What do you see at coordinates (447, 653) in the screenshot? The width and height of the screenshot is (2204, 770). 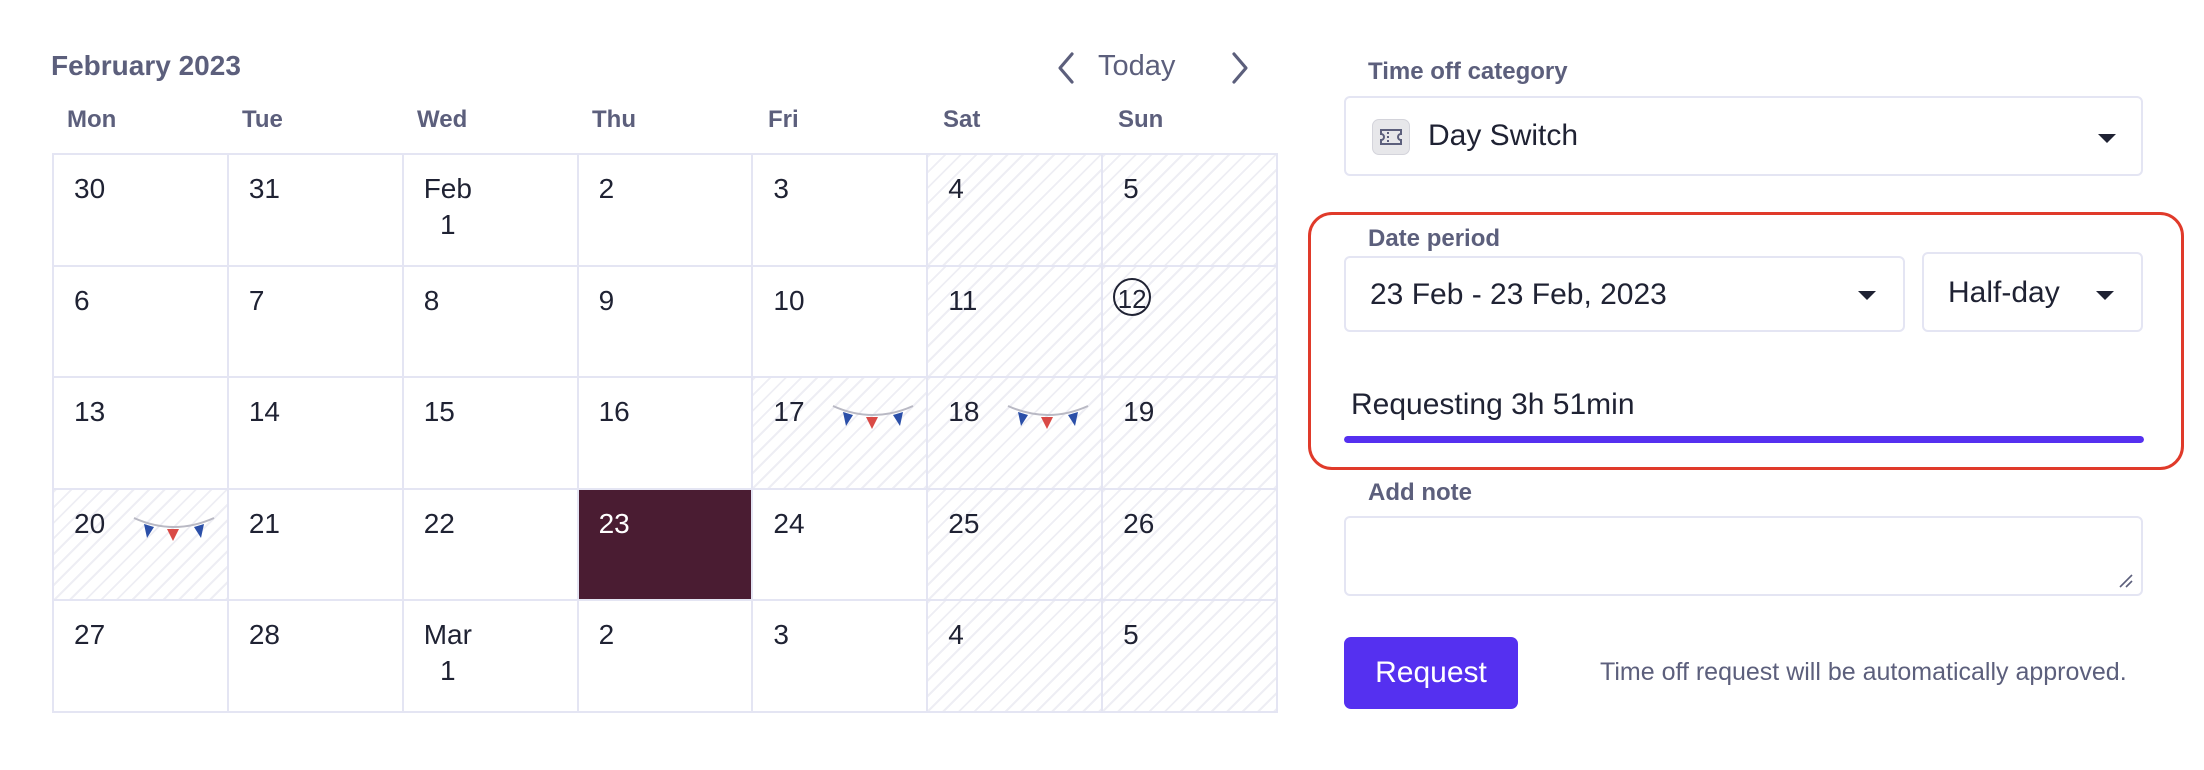 I see `day-number: Mar 1` at bounding box center [447, 653].